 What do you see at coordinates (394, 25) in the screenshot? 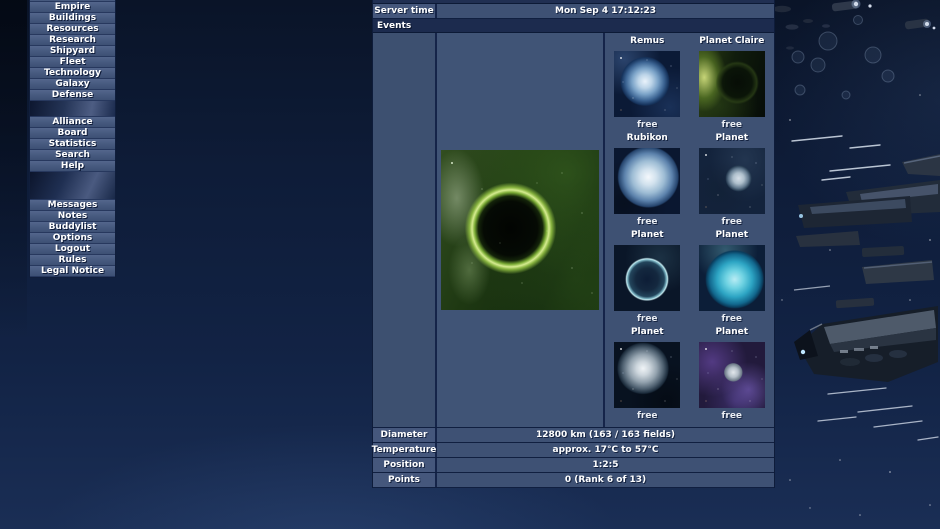
I see `events-header-label: Events` at bounding box center [394, 25].